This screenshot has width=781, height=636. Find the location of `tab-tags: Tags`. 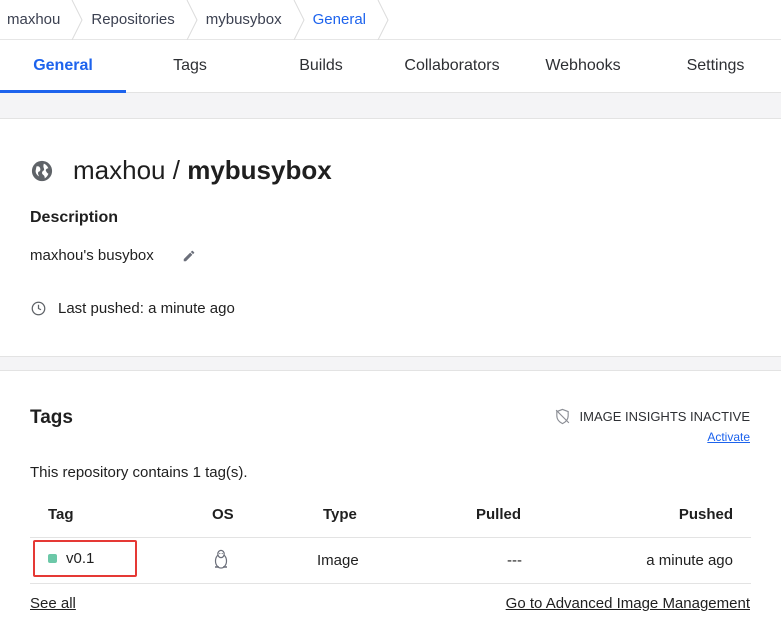

tab-tags: Tags is located at coordinates (190, 66).